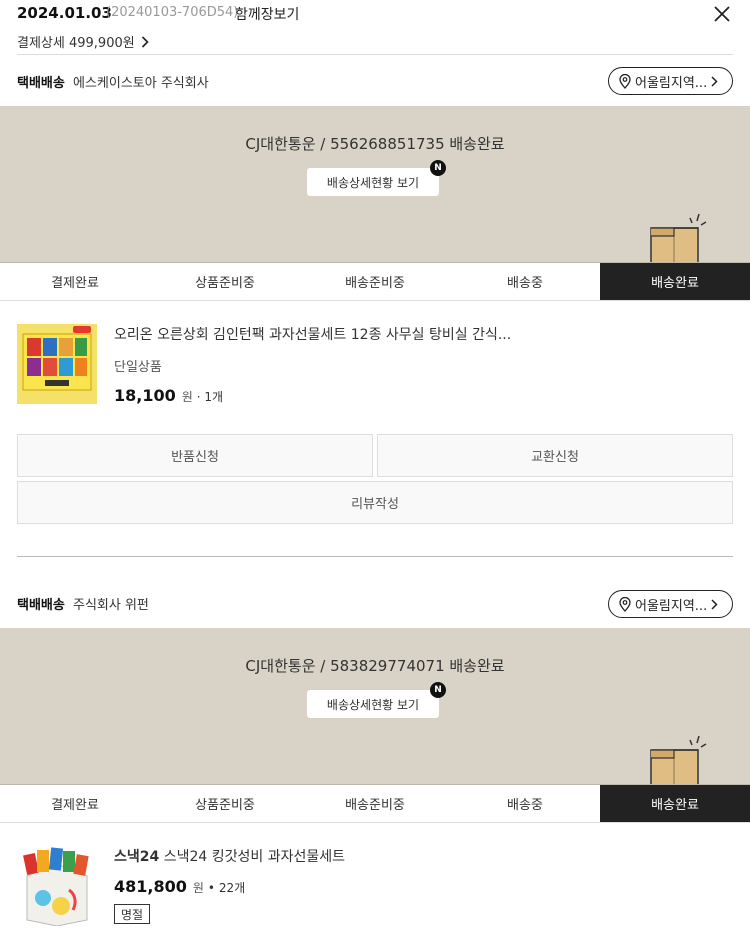 The image size is (750, 933). Describe the element at coordinates (64, 13) in the screenshot. I see `order-date: 2024.01.03` at that location.